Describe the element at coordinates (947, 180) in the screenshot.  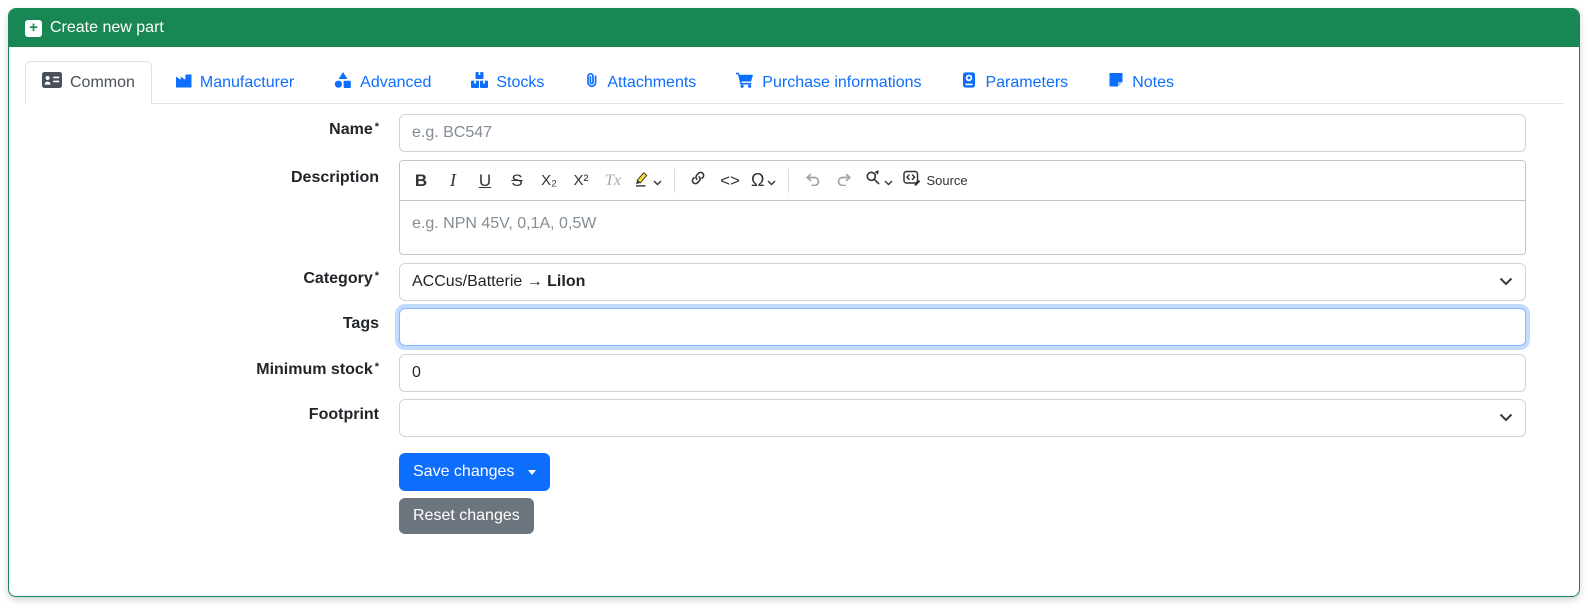
I see `source-label: Source` at that location.